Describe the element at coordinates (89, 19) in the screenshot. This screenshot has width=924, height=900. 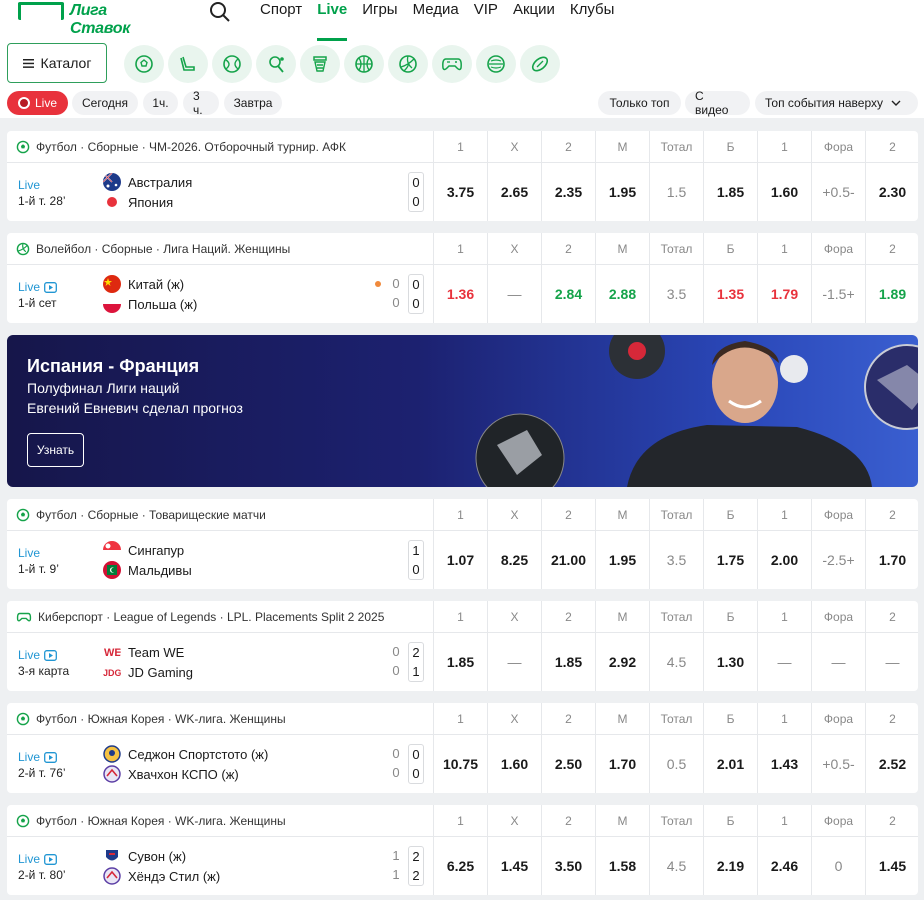
I see `logo: Лига Ставок` at that location.